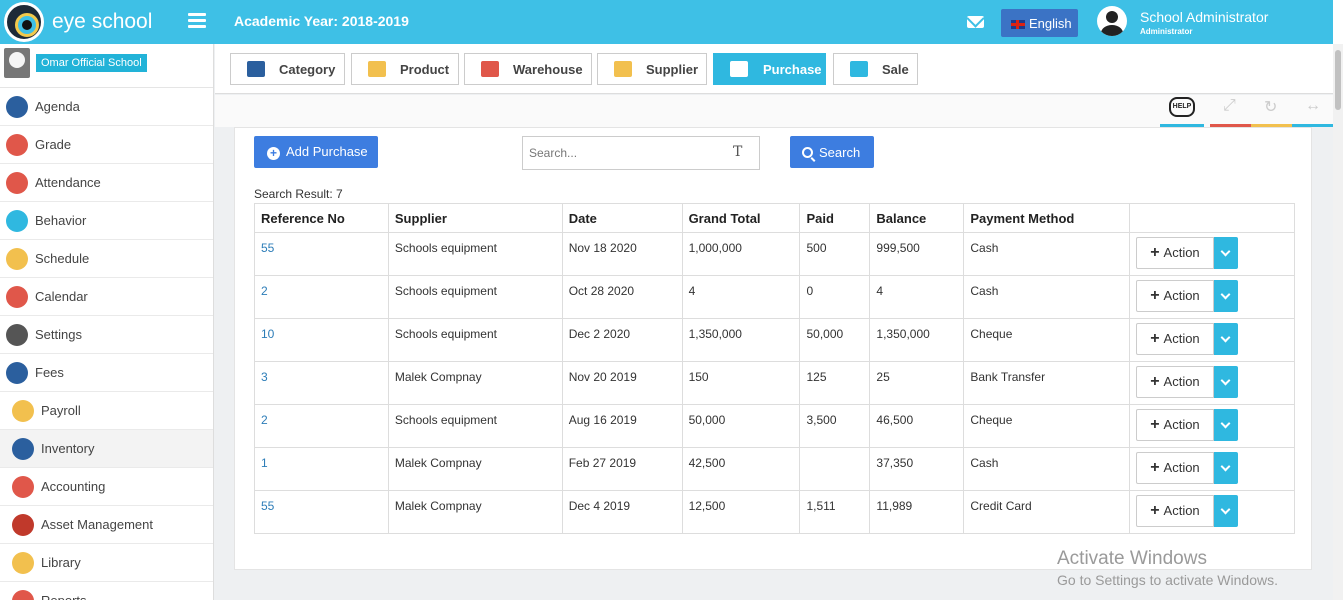 This screenshot has width=1343, height=600. What do you see at coordinates (741, 297) in the screenshot?
I see `grand-total-cell: 4` at bounding box center [741, 297].